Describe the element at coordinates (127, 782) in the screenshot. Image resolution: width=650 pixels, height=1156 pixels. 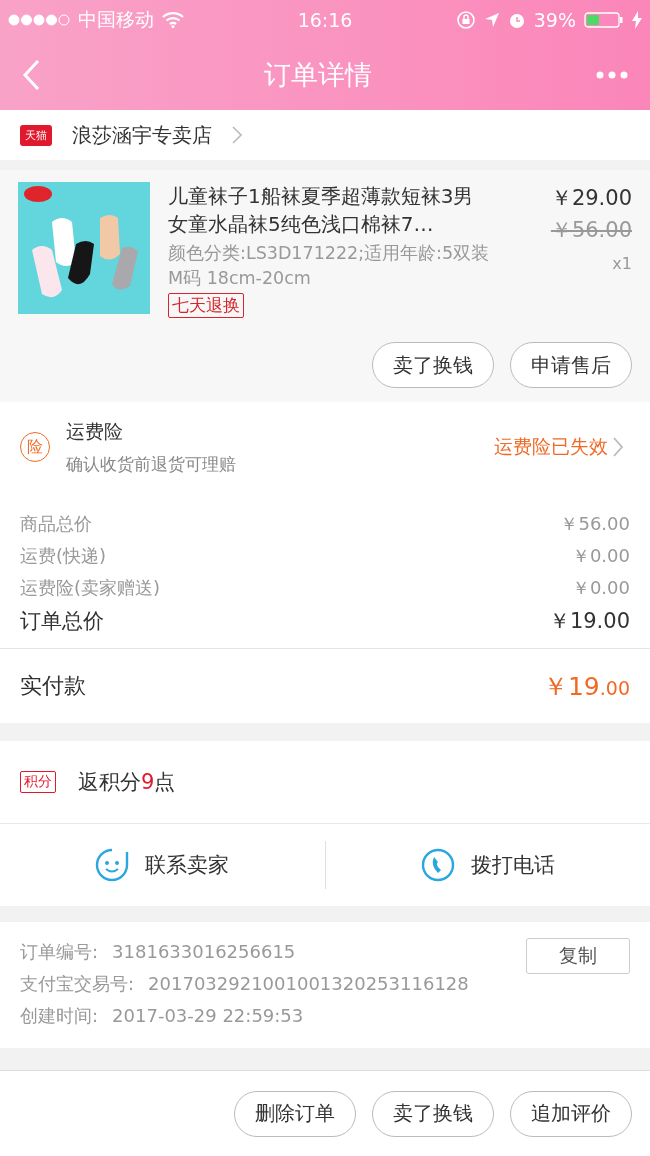
I see `points-text: 返积分9点` at that location.